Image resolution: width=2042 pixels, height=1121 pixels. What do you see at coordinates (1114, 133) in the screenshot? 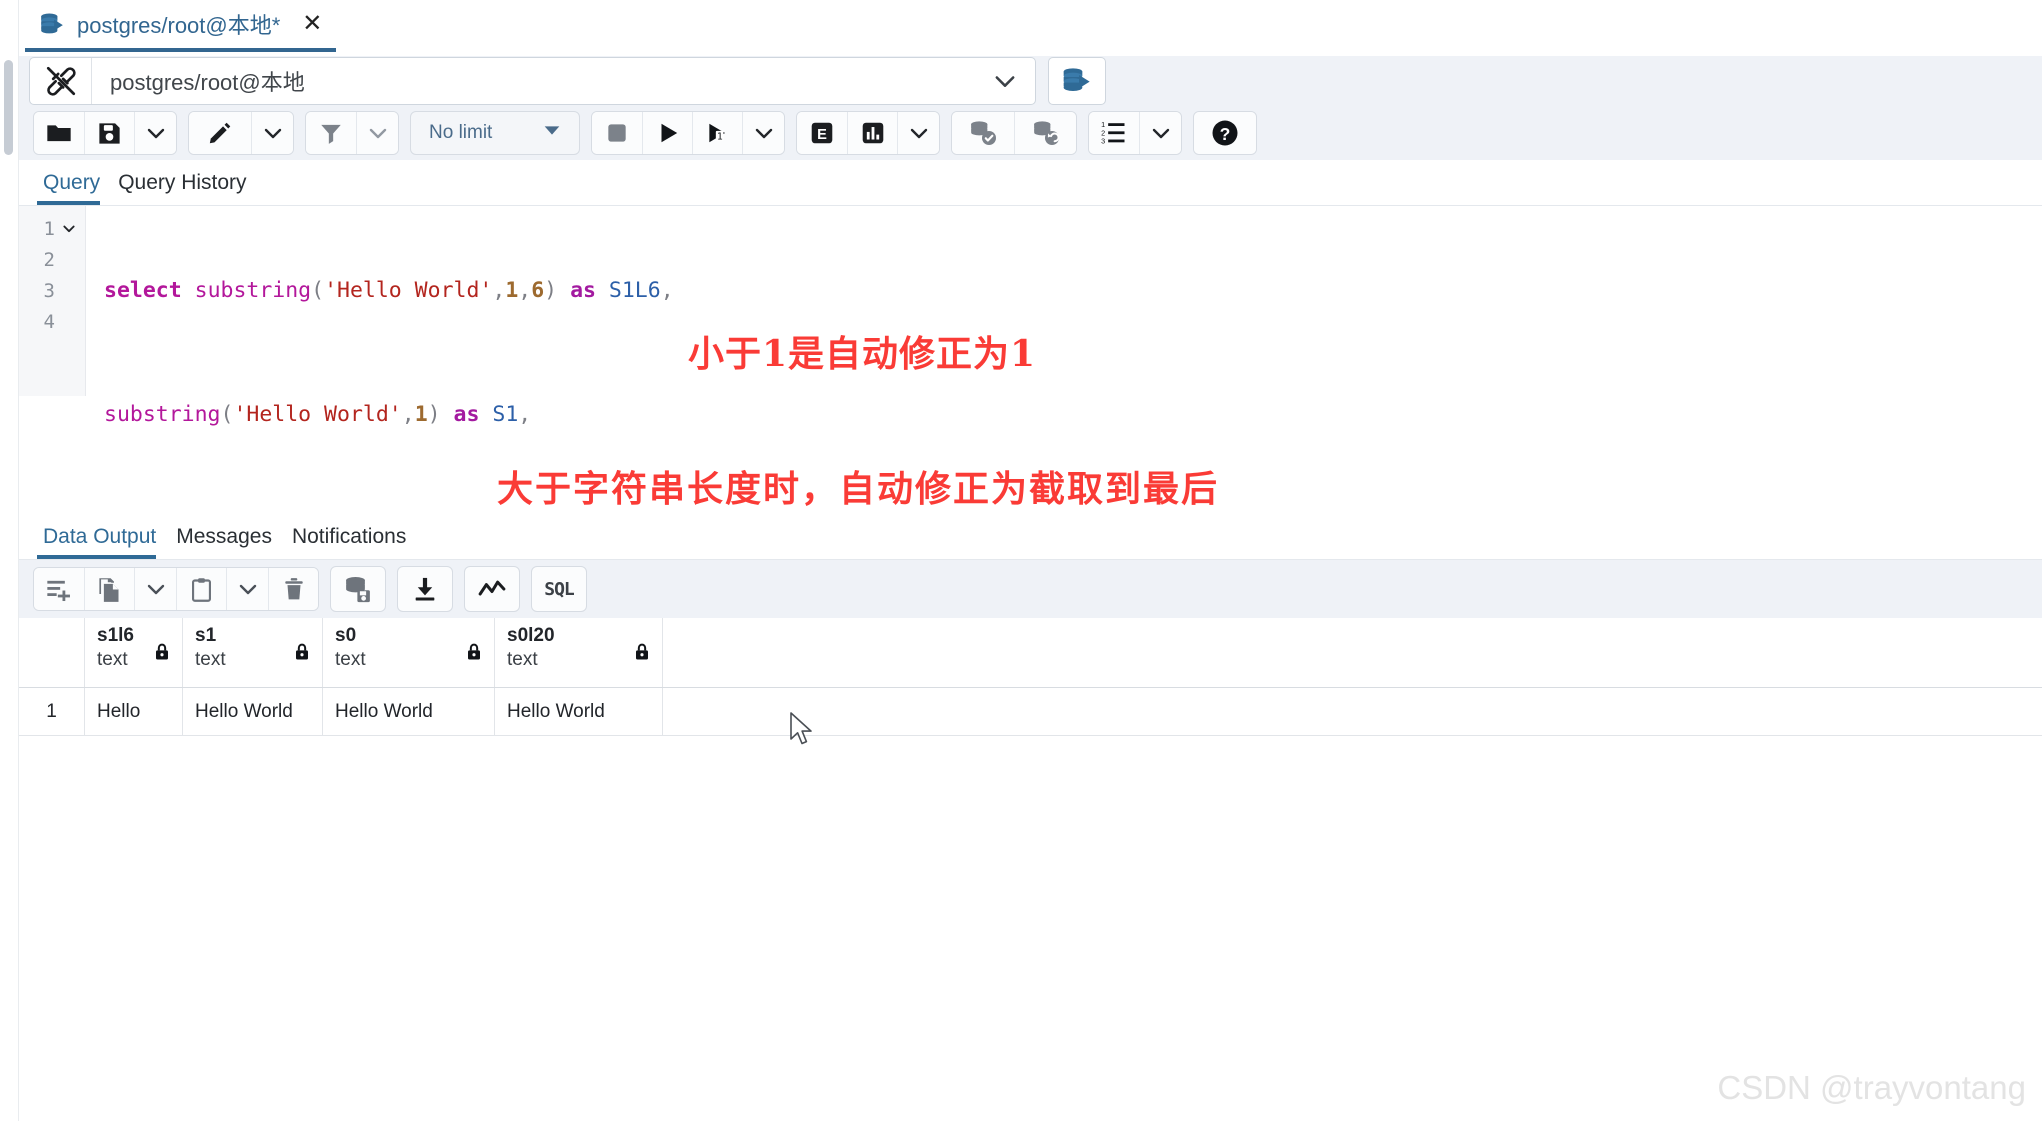
I see `numbered-list-icon: 1 2 3` at bounding box center [1114, 133].